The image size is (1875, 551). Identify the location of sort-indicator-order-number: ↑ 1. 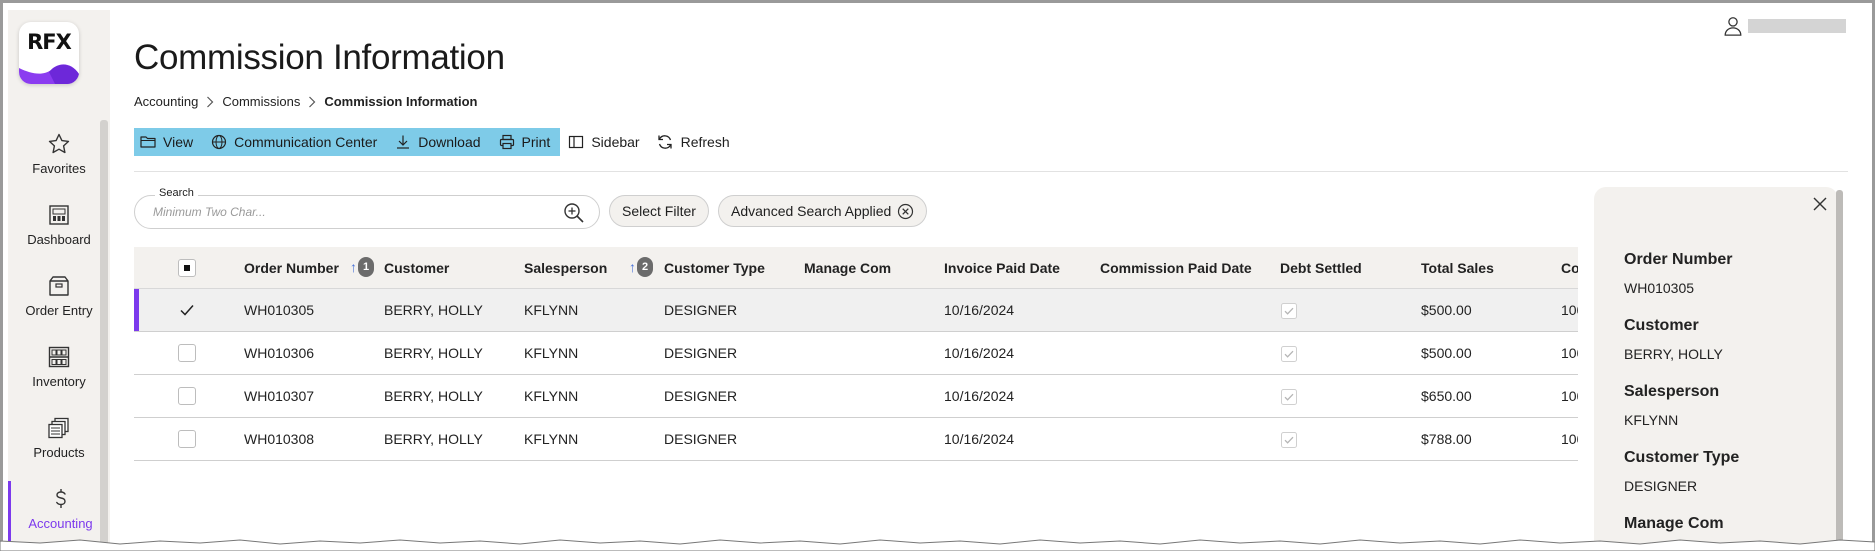
(362, 267).